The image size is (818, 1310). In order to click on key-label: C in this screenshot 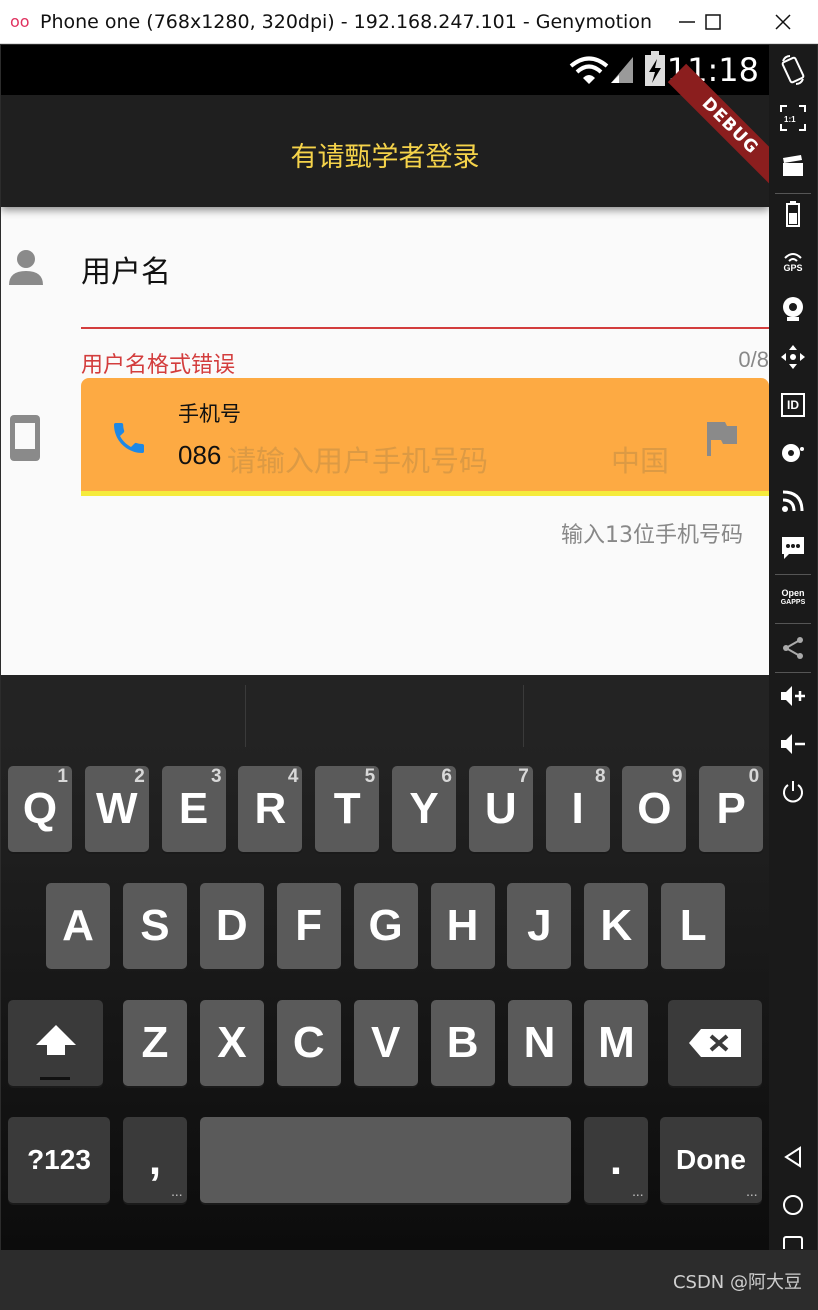, I will do `click(308, 1042)`.